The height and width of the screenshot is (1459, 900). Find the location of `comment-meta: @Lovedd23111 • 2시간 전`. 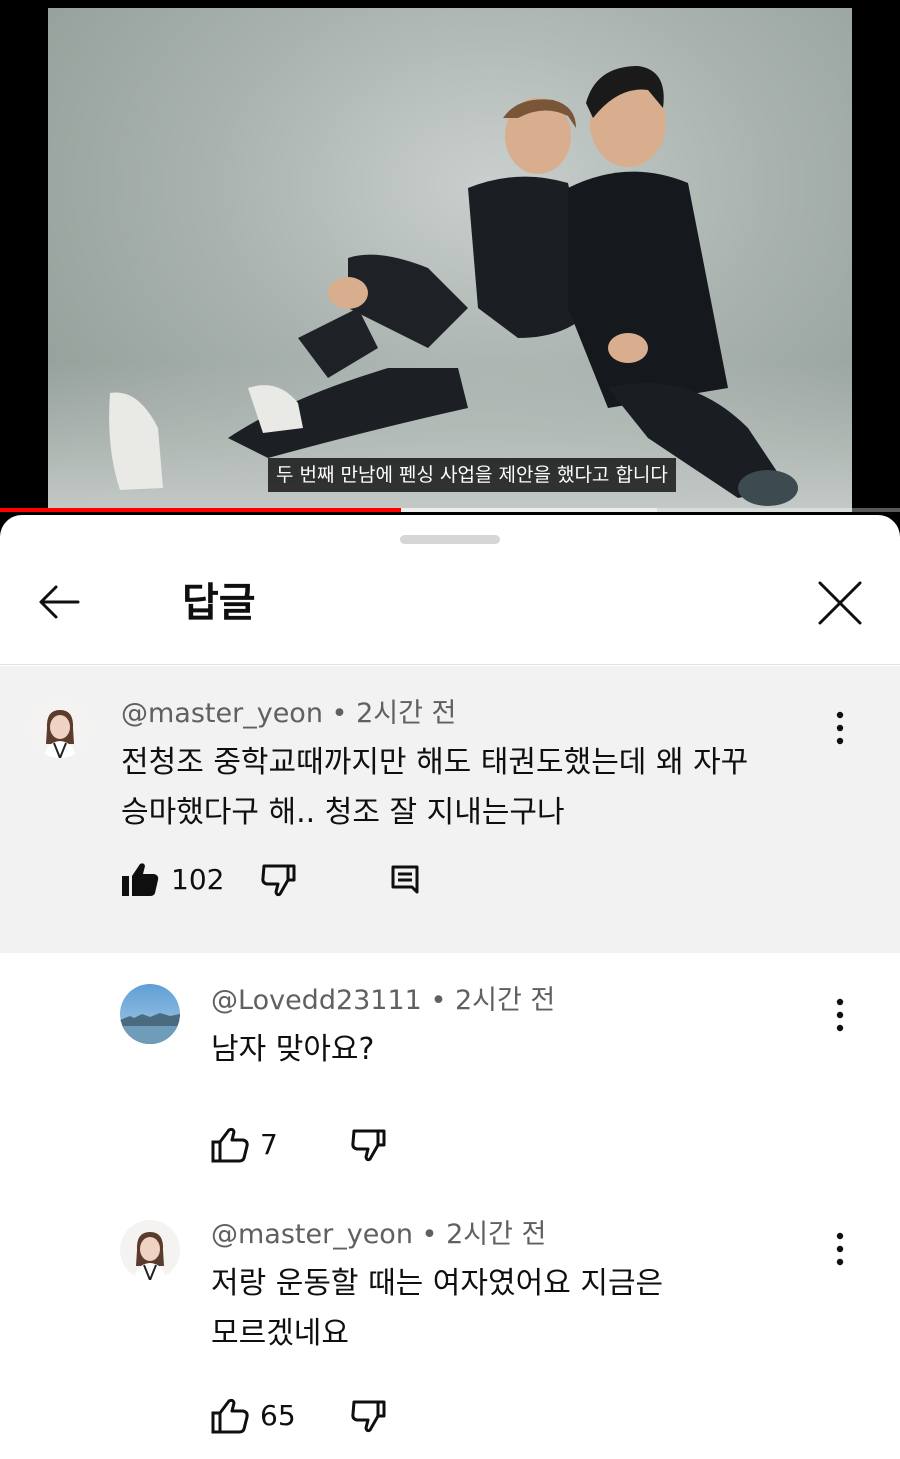

comment-meta: @Lovedd23111 • 2시간 전 is located at coordinates (383, 1001).